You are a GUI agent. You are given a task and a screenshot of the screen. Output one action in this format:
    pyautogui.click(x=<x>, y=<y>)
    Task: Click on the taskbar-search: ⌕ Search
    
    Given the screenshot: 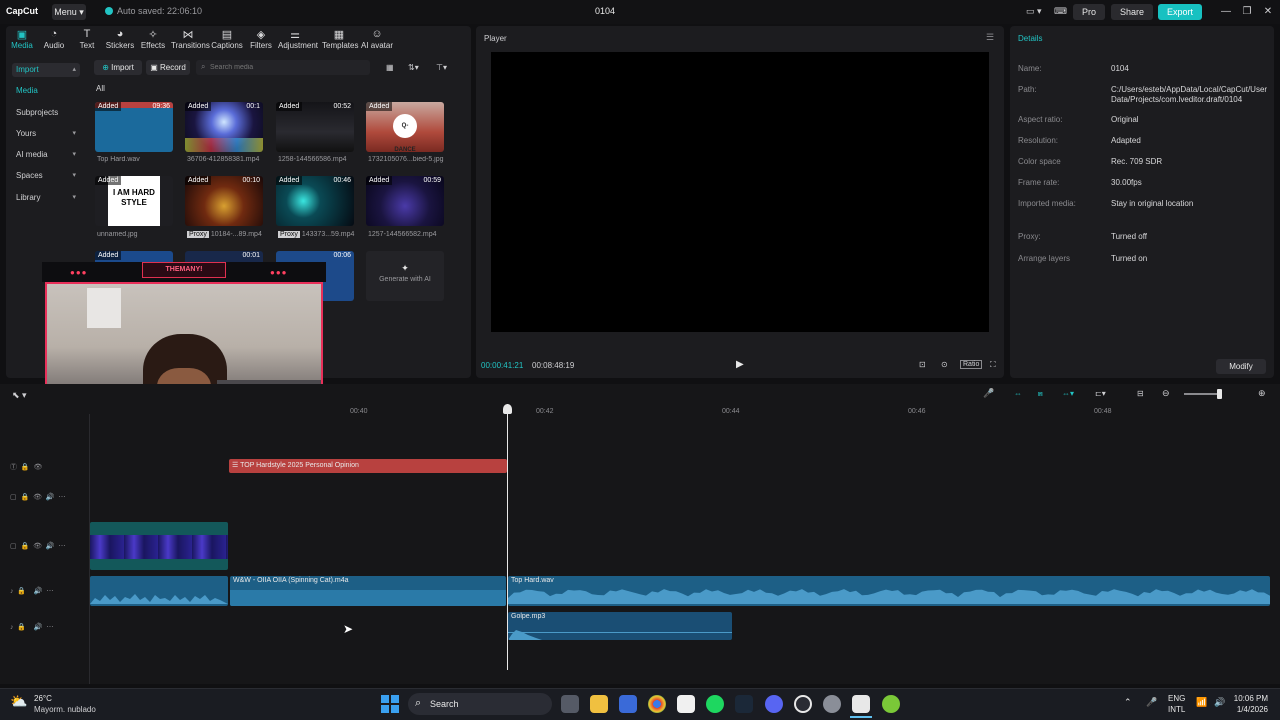 What is the action you would take?
    pyautogui.click(x=480, y=704)
    